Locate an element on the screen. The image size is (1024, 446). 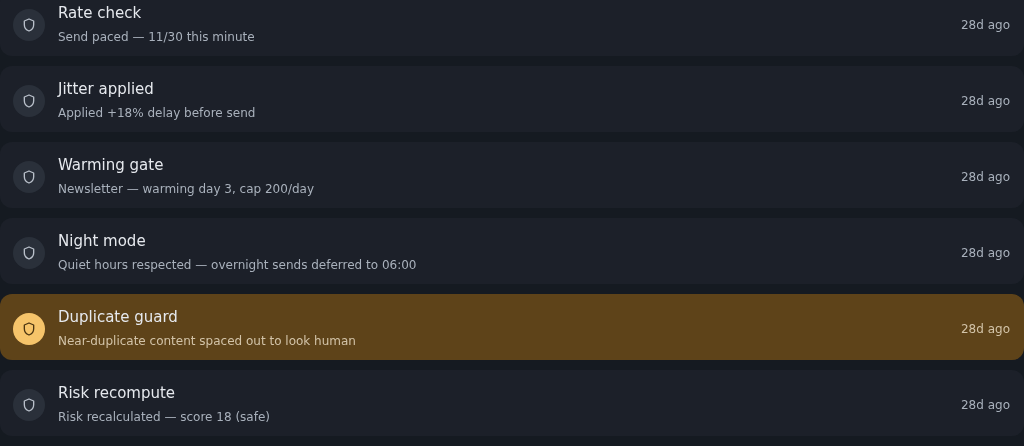
event-card: Warming gate Newsletter — warming day 3, cap 200/day 28d ago is located at coordinates (512, 175).